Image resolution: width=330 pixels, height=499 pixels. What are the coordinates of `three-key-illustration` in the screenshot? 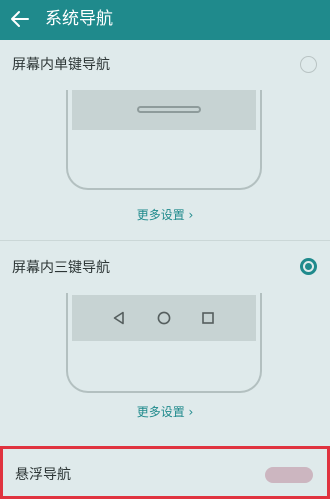 It's located at (164, 343).